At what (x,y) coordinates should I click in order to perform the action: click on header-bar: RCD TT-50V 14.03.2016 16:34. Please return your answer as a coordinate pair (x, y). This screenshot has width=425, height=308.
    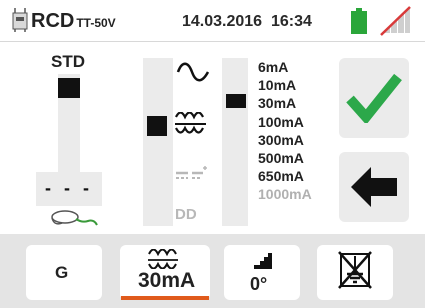
    Looking at the image, I should click on (212, 21).